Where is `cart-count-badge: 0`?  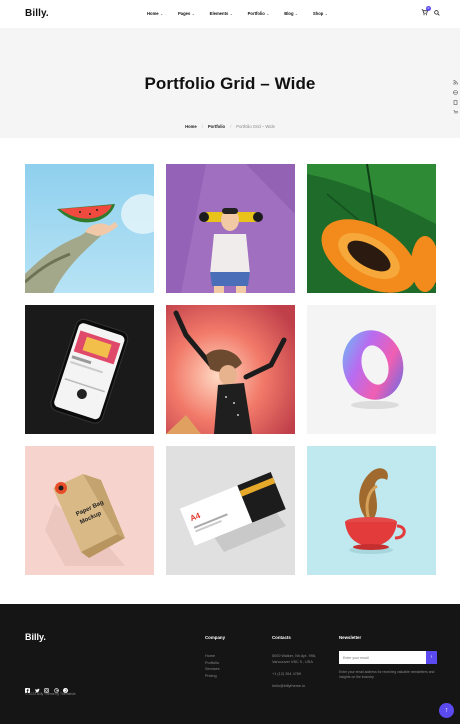
cart-count-badge: 0 is located at coordinates (428, 8).